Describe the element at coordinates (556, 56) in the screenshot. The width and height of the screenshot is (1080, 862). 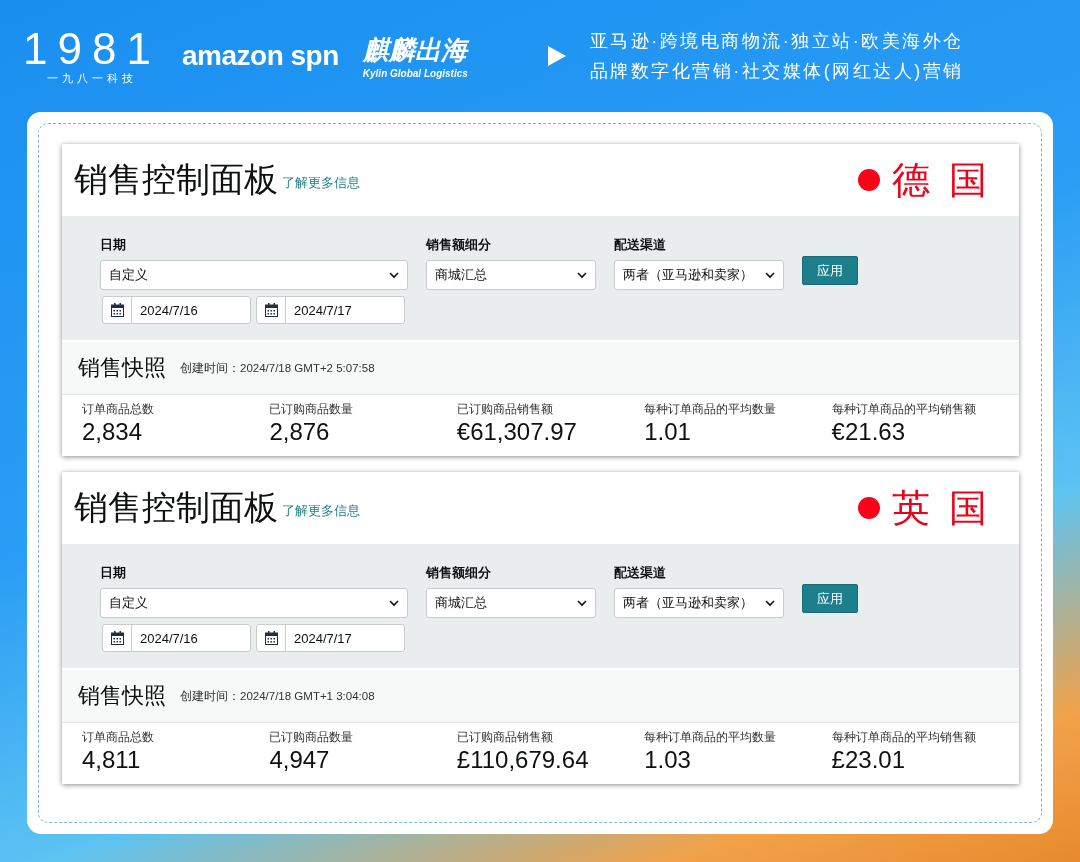
I see `play-icon` at that location.